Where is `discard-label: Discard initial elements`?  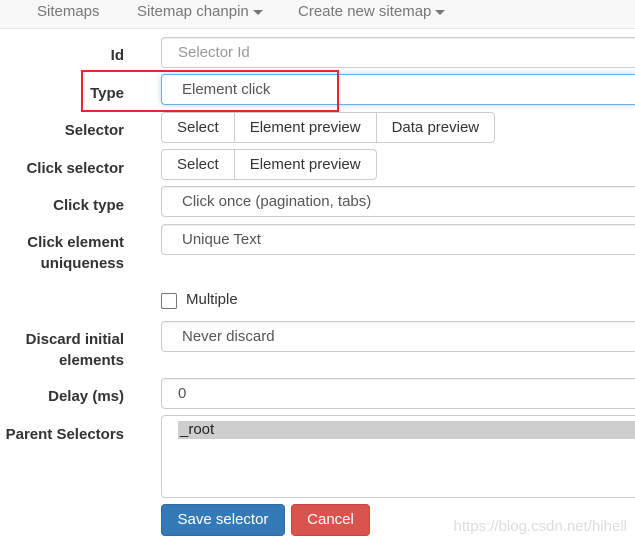 discard-label: Discard initial elements is located at coordinates (75, 350).